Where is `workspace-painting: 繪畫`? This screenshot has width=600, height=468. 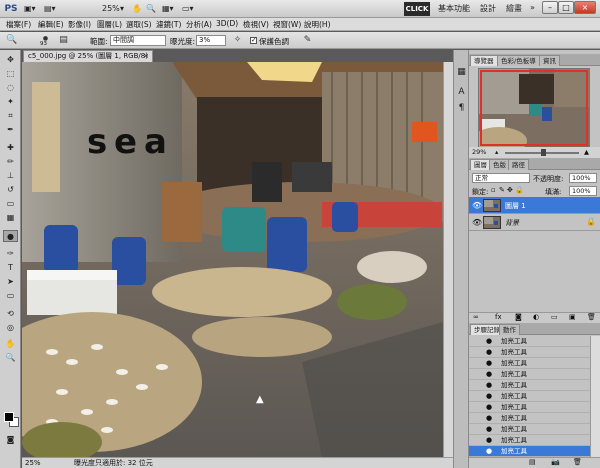
workspace-painting: 繪畫 is located at coordinates (514, 8).